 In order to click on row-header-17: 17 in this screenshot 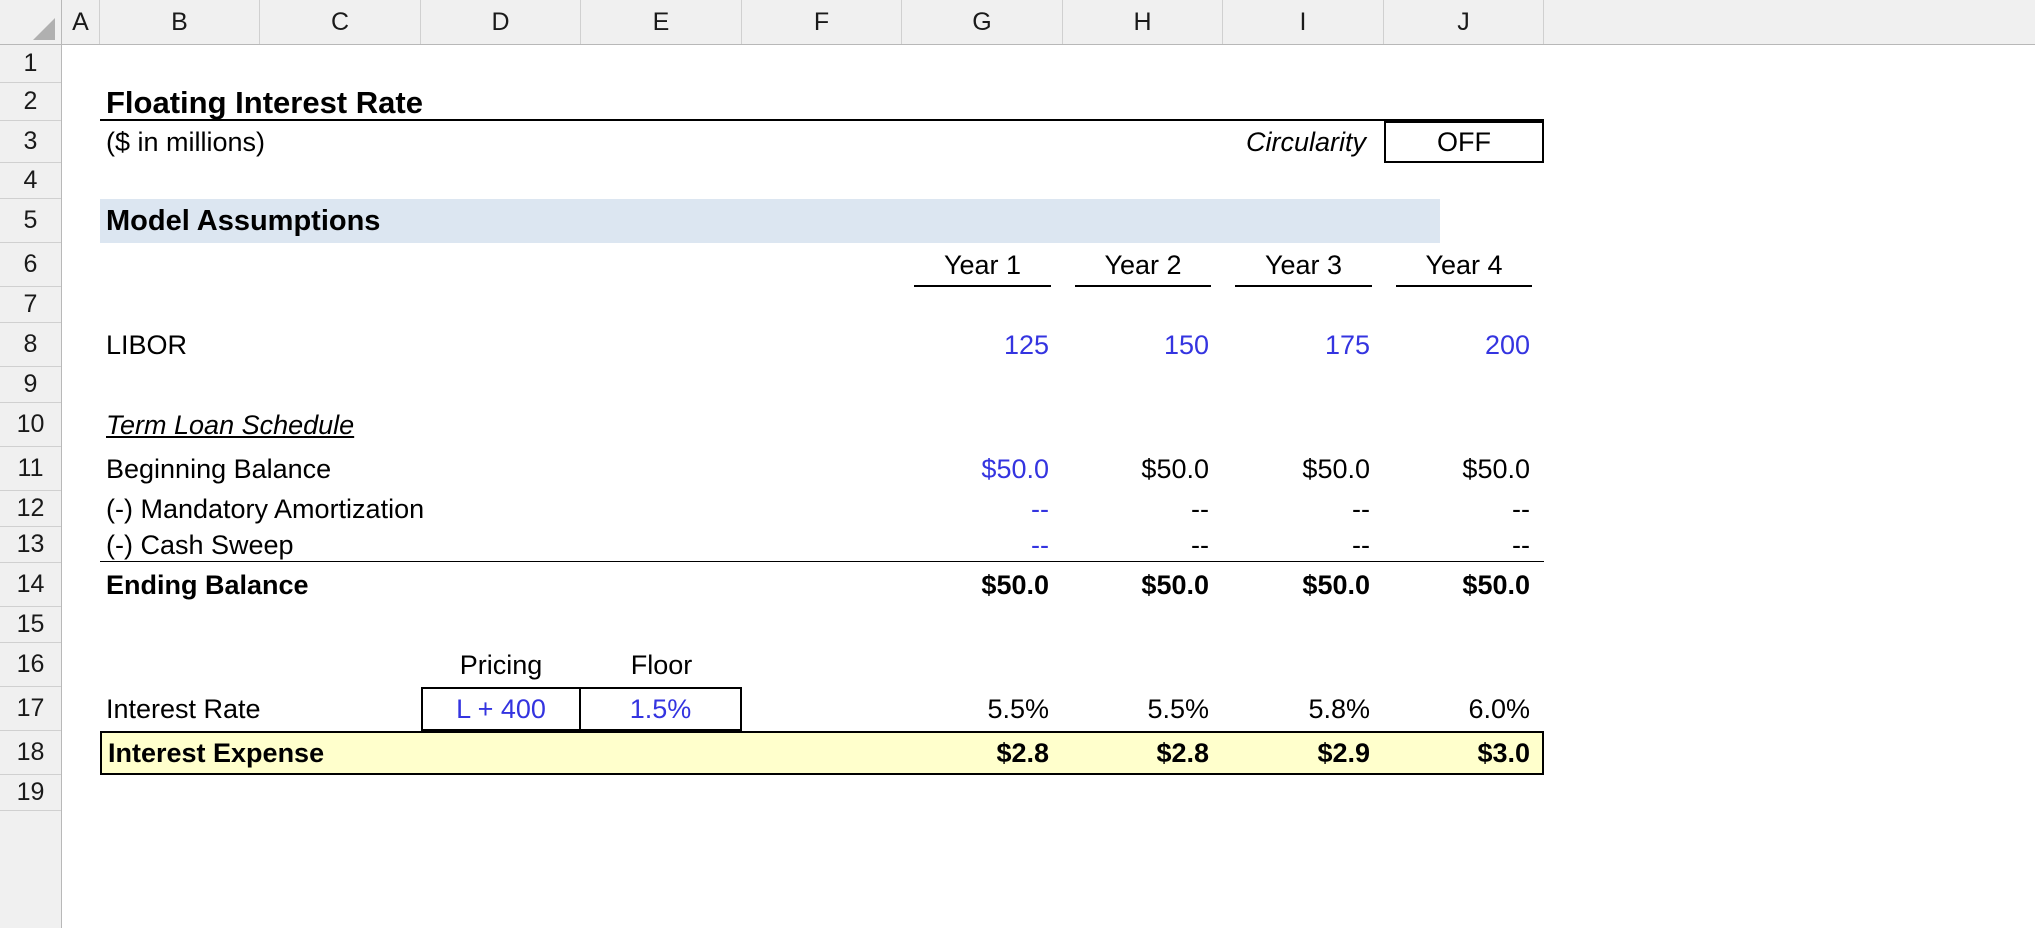, I will do `click(30, 709)`.